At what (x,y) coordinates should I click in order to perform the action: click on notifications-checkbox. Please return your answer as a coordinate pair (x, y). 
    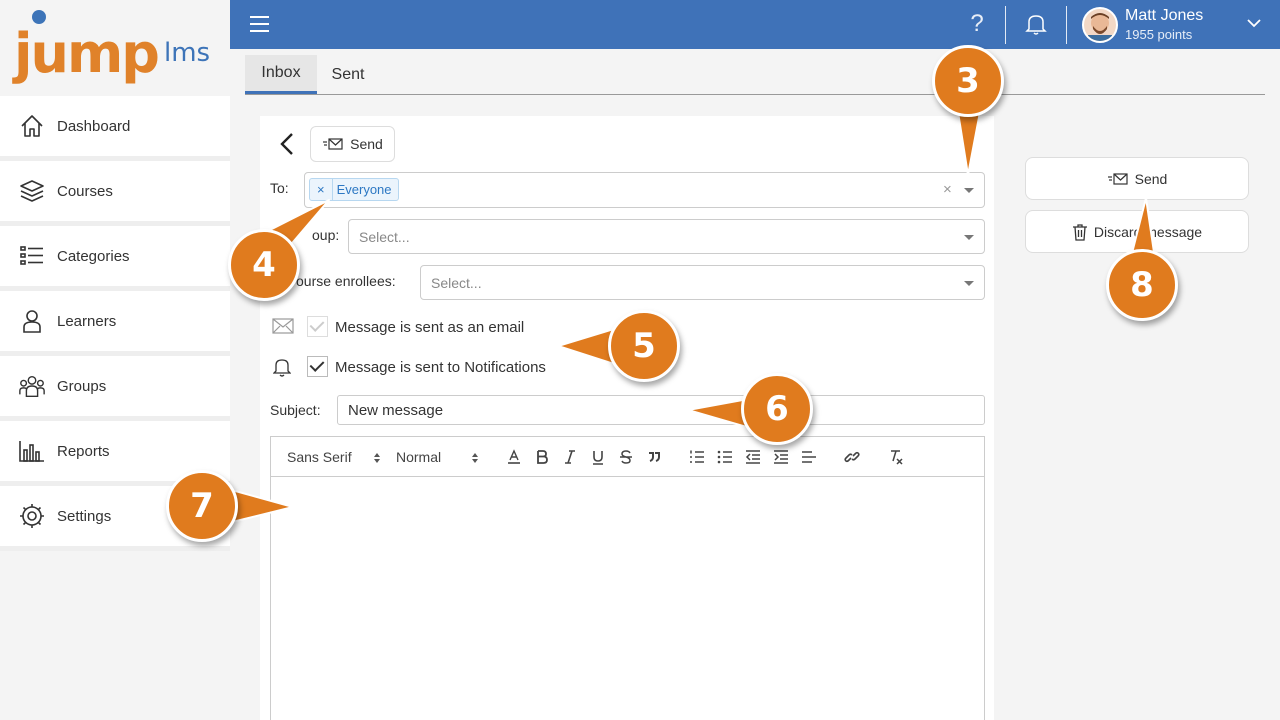
    Looking at the image, I should click on (317, 366).